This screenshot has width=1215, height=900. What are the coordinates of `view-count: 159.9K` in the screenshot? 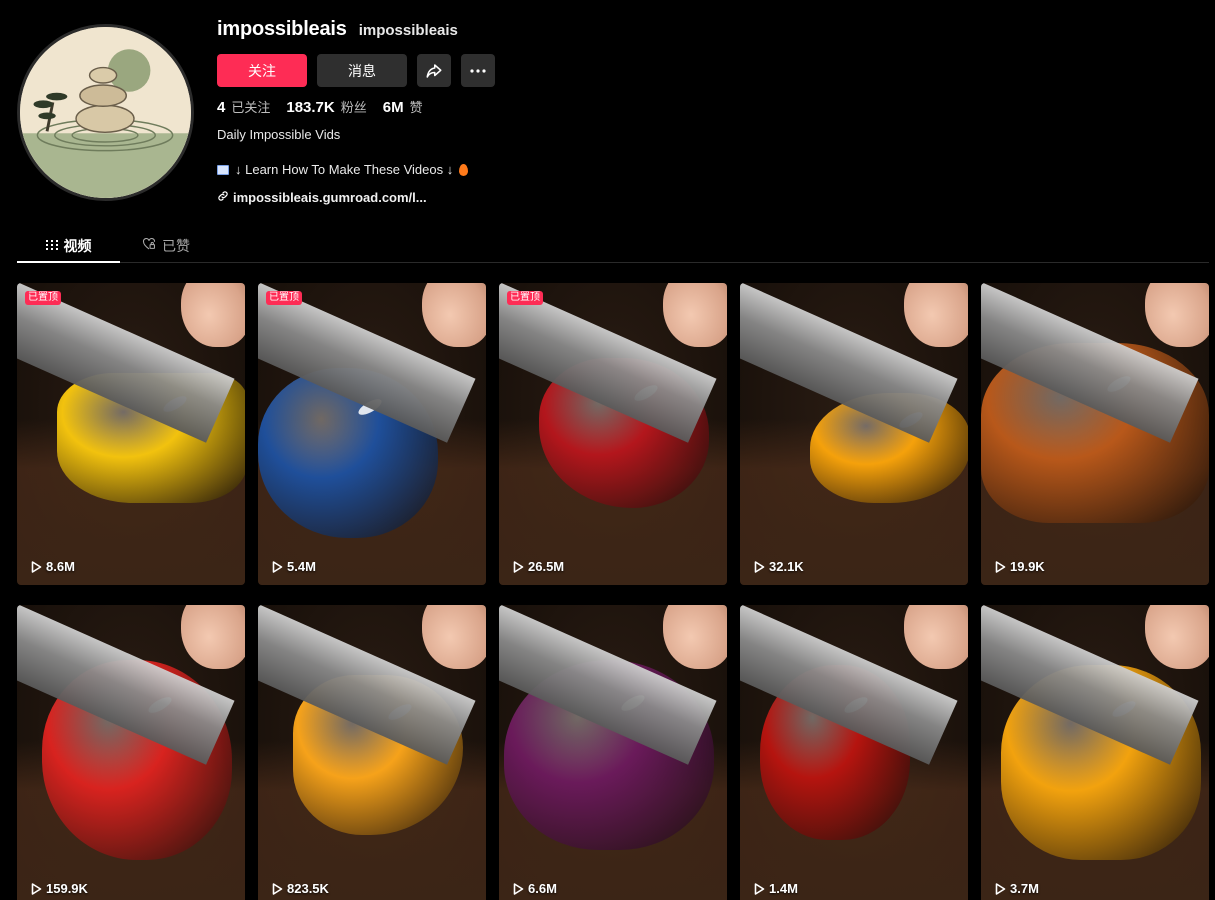 It's located at (59, 888).